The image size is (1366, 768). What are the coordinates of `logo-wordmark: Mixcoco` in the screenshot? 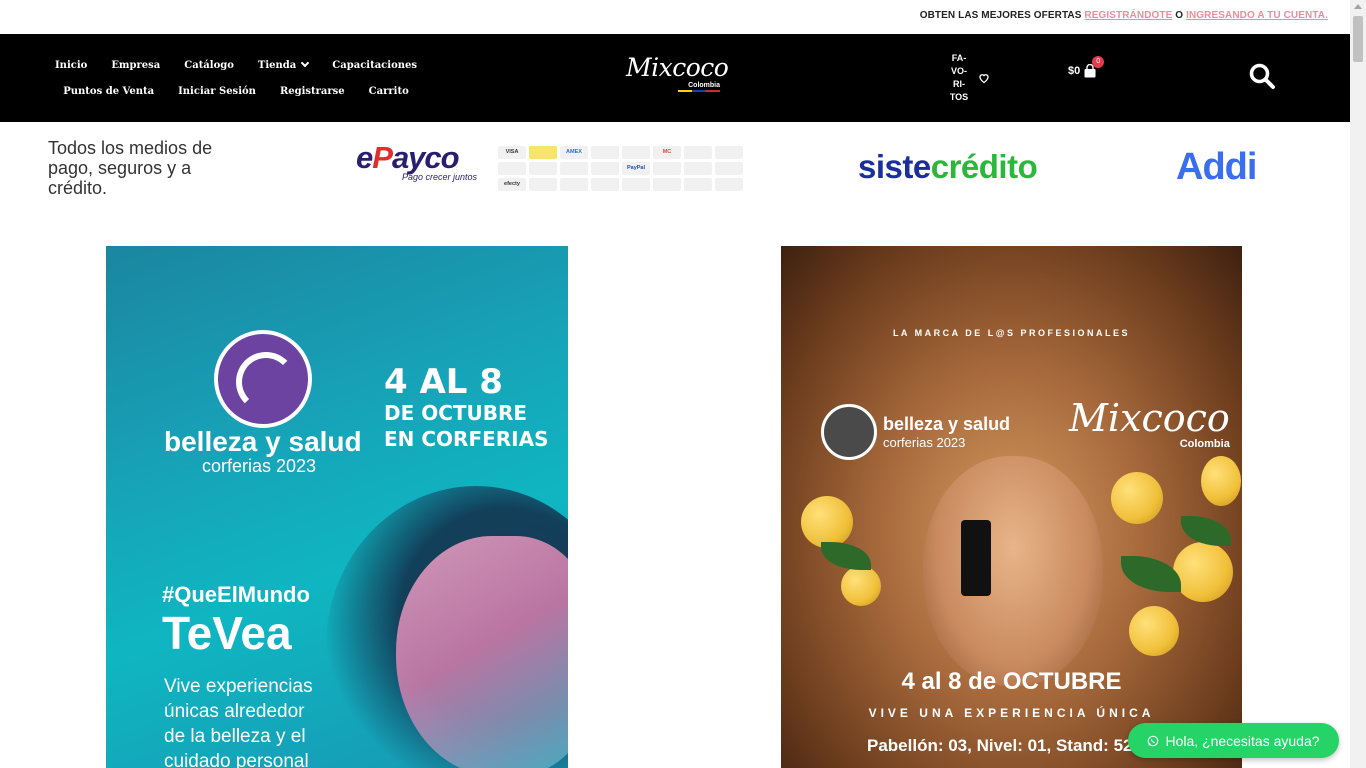 It's located at (677, 67).